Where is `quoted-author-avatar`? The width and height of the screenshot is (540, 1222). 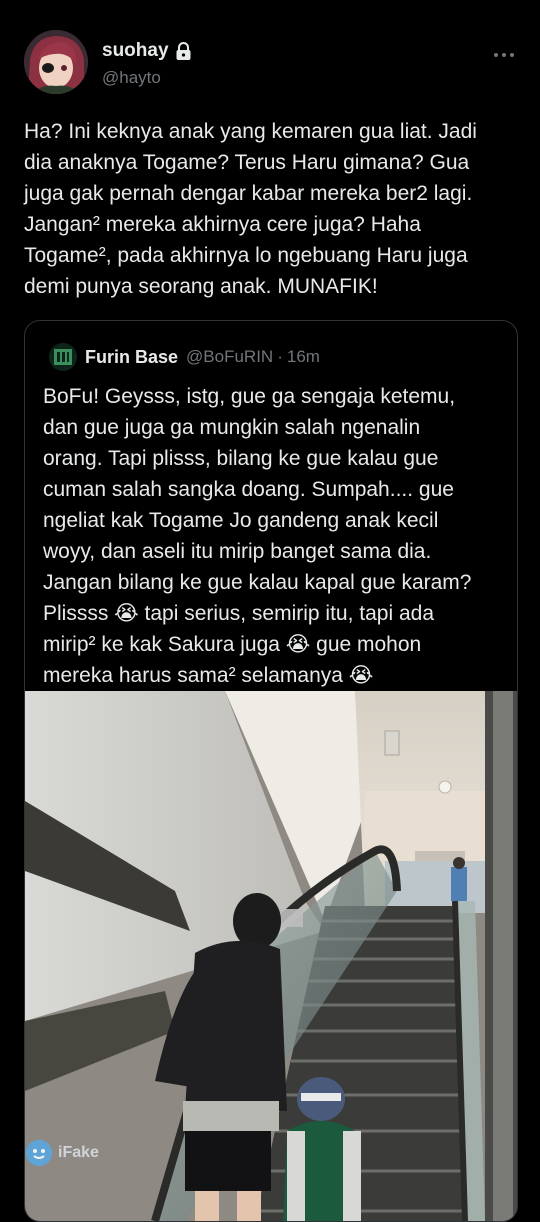
quoted-author-avatar is located at coordinates (63, 357).